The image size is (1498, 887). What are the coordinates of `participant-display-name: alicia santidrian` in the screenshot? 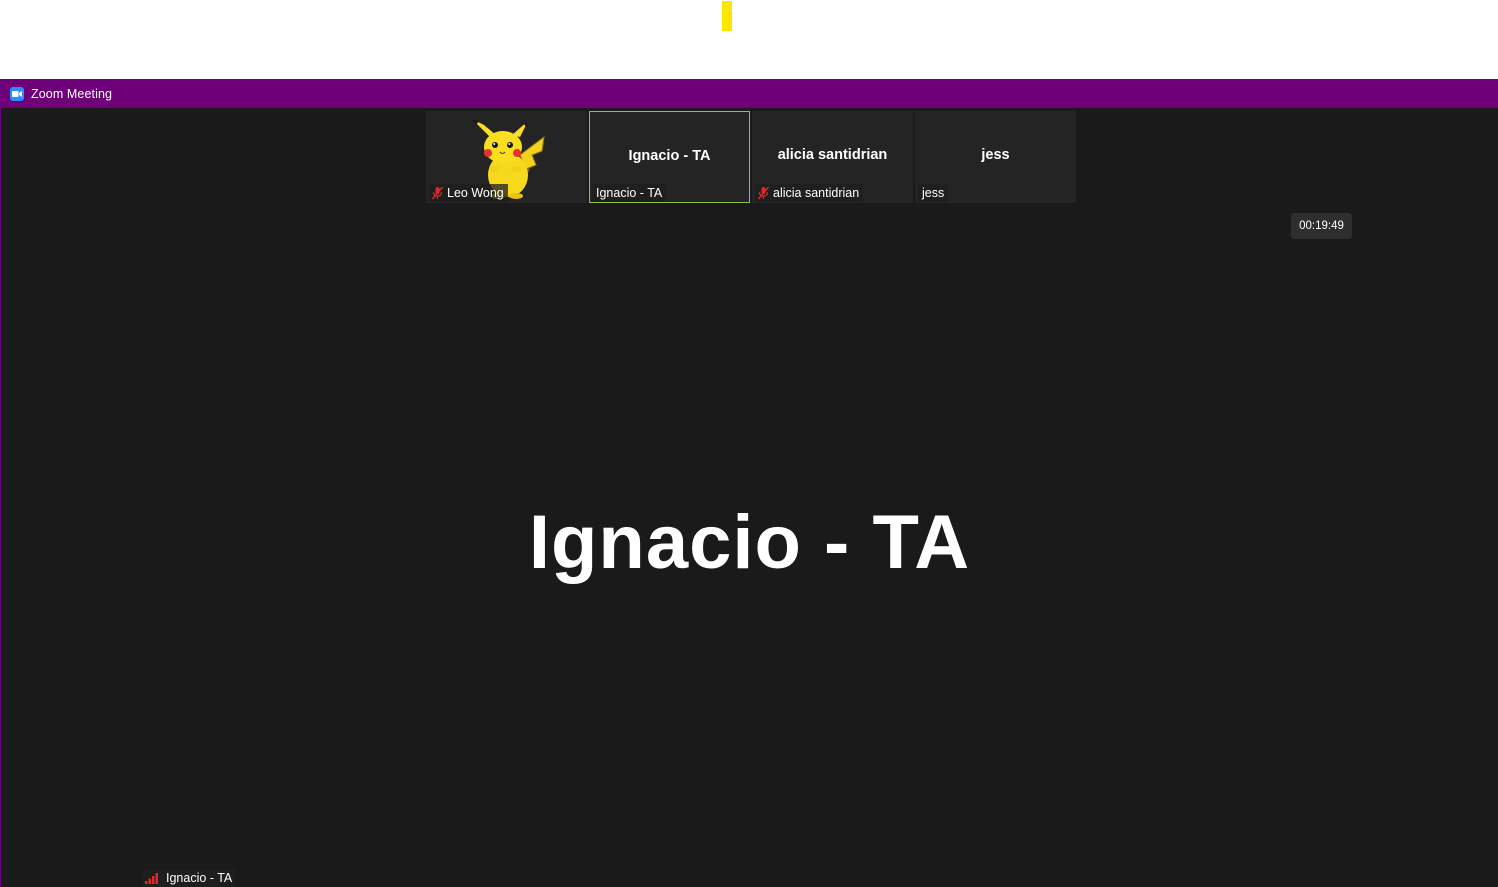 It's located at (832, 155).